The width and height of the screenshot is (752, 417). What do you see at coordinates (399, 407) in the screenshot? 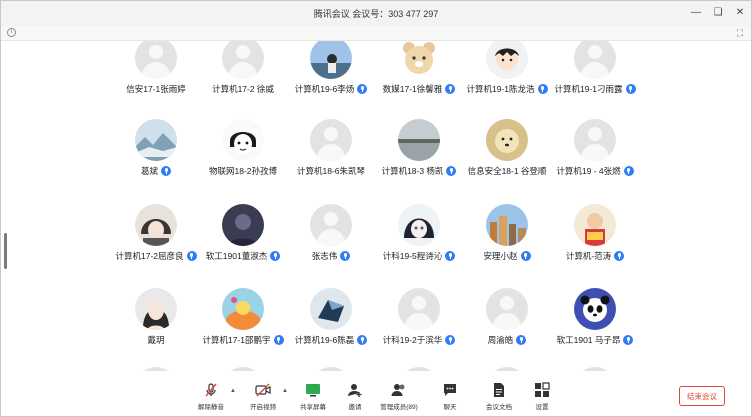
I see `manage-label: 管理成员(89)` at bounding box center [399, 407].